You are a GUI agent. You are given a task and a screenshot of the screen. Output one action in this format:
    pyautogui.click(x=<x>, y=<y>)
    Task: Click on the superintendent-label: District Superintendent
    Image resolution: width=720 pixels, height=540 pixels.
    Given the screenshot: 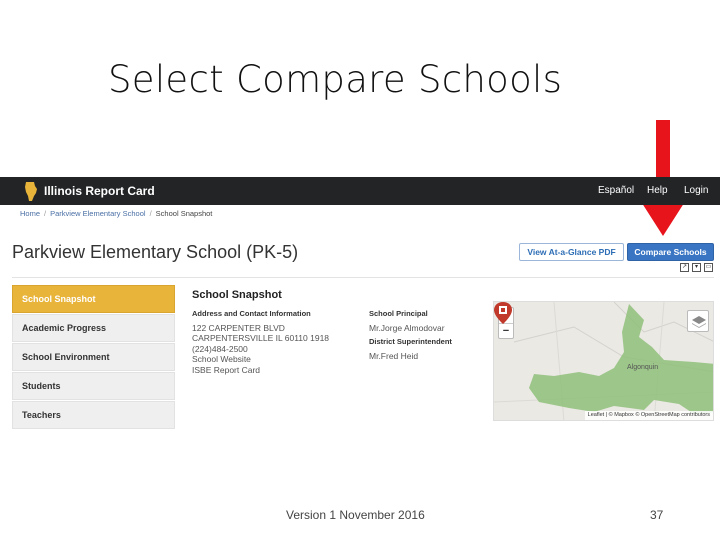 What is the action you would take?
    pyautogui.click(x=410, y=341)
    